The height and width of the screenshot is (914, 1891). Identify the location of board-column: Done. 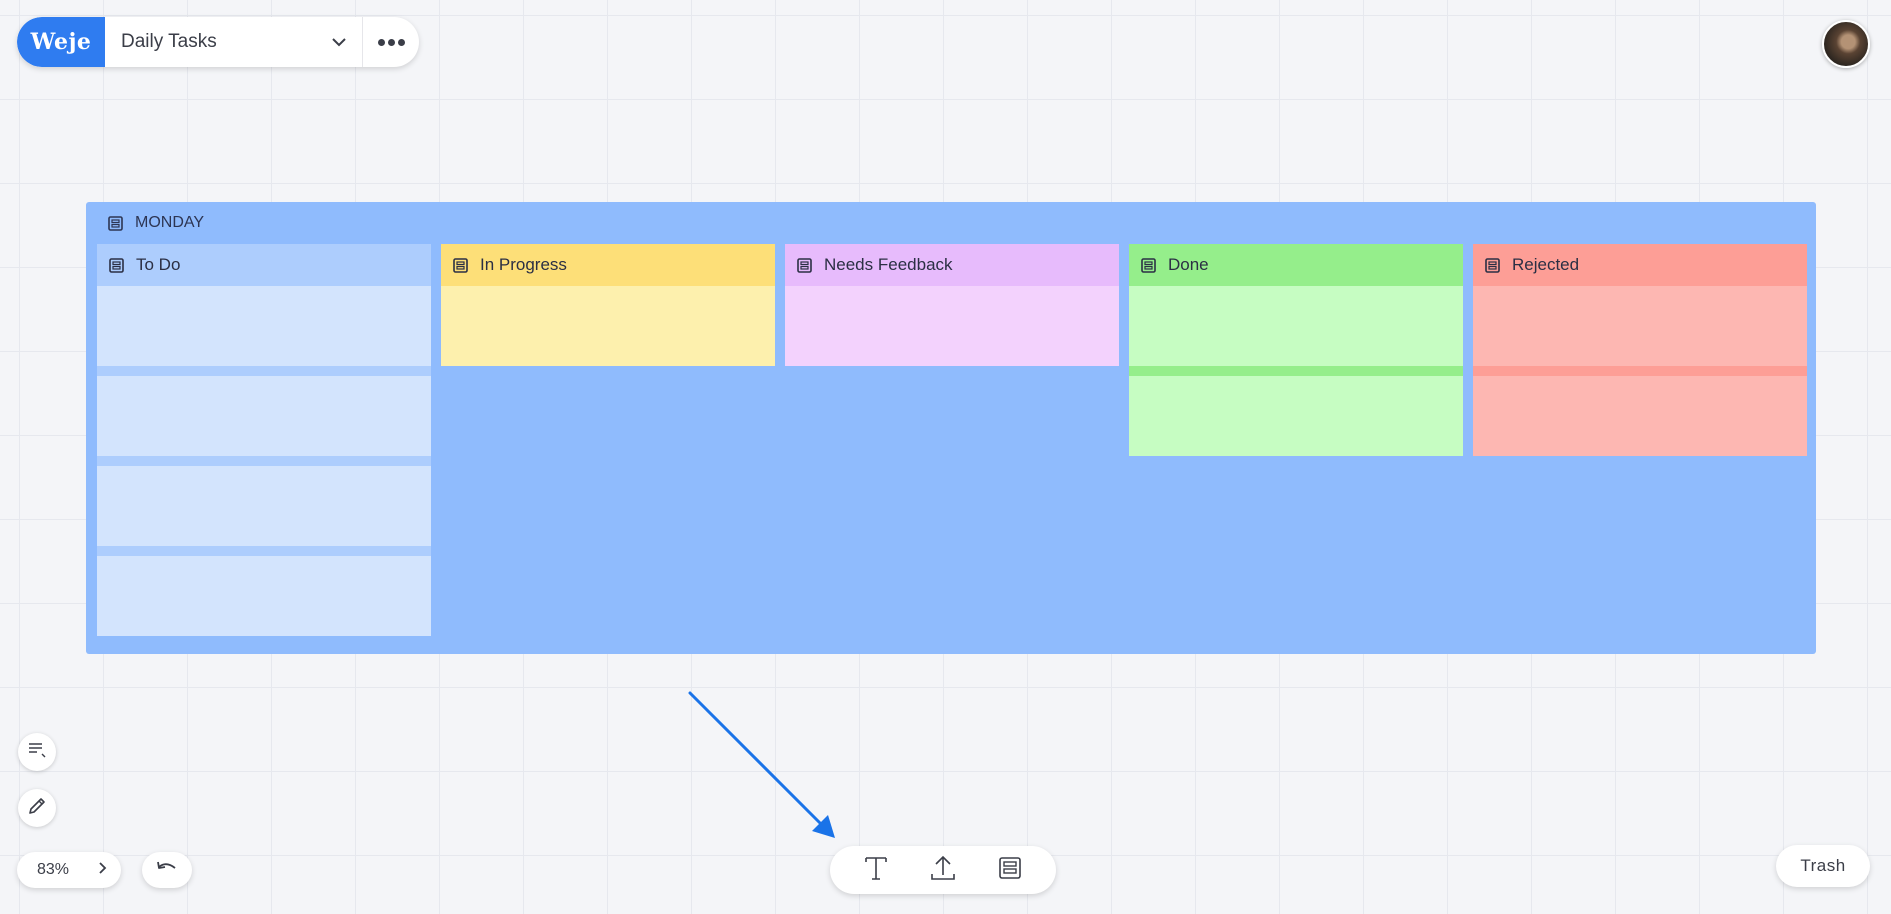
(1296, 350).